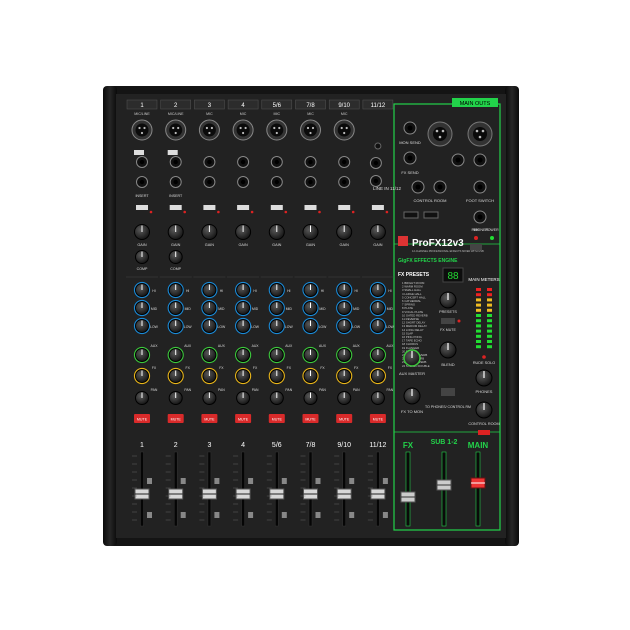 The width and height of the screenshot is (630, 630). What do you see at coordinates (139, 152) in the screenshot?
I see `hi-z-switch` at bounding box center [139, 152].